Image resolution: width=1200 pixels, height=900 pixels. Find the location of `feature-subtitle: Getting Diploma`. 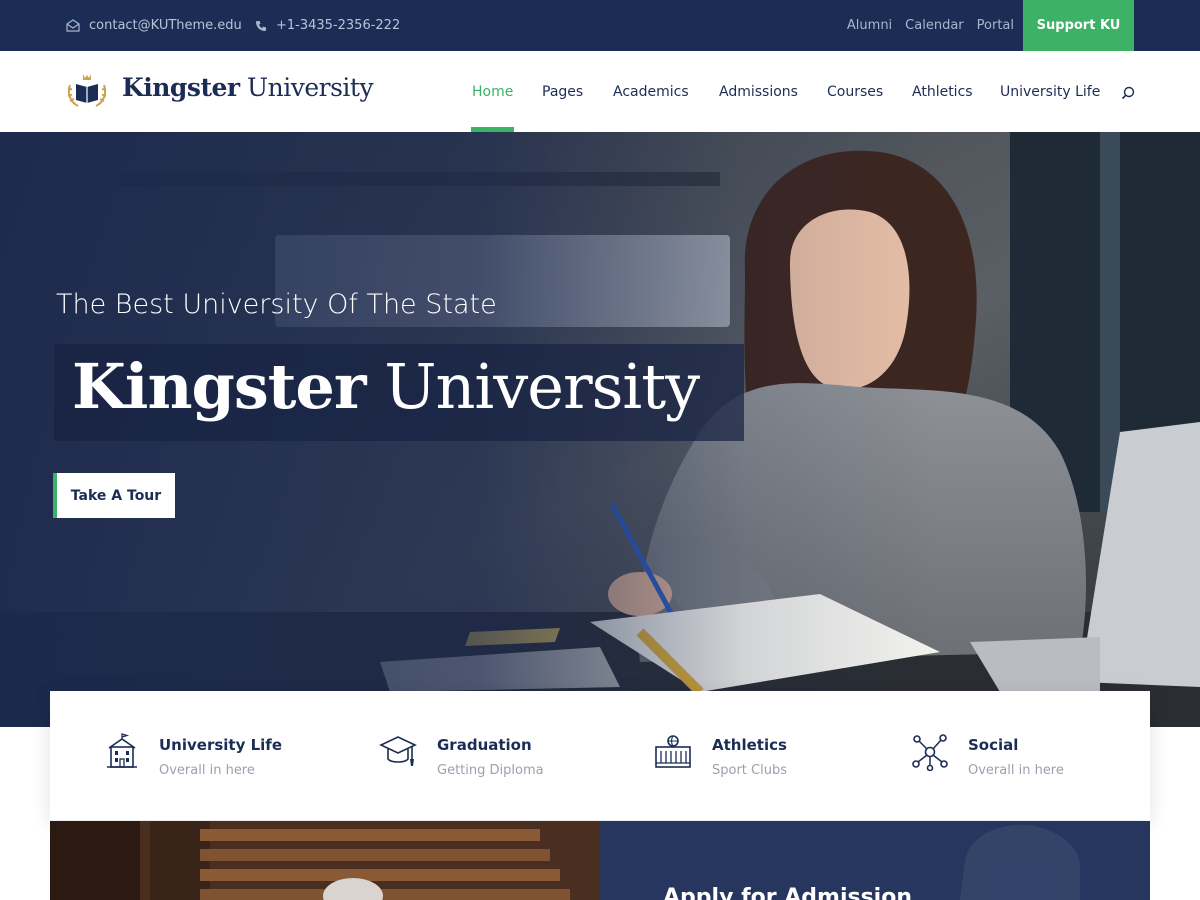

feature-subtitle: Getting Diploma is located at coordinates (490, 770).